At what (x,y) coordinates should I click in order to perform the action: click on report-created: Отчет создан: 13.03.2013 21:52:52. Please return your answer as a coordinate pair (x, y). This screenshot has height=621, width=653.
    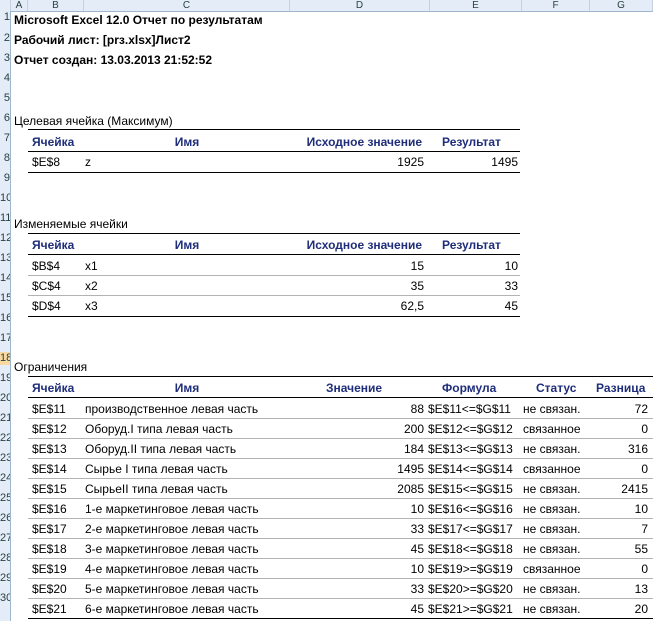
    Looking at the image, I should click on (113, 60).